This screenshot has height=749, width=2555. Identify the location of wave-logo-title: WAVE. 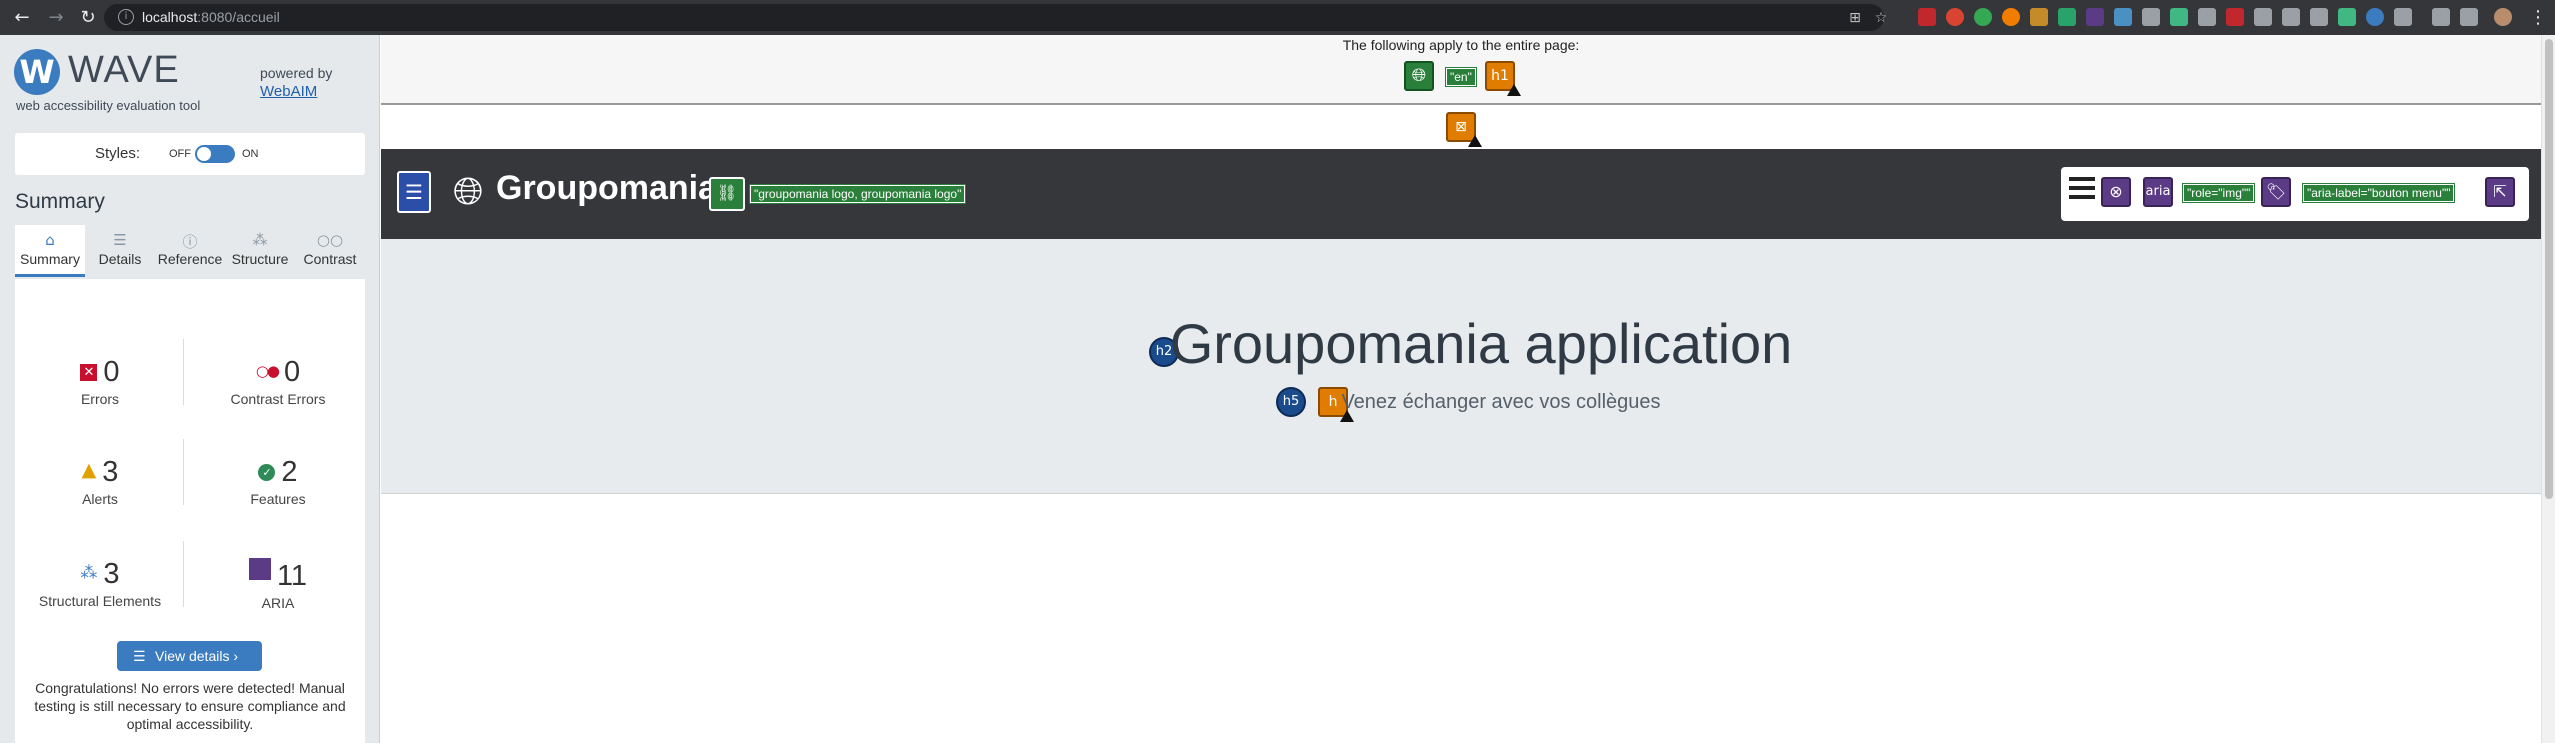
(124, 70).